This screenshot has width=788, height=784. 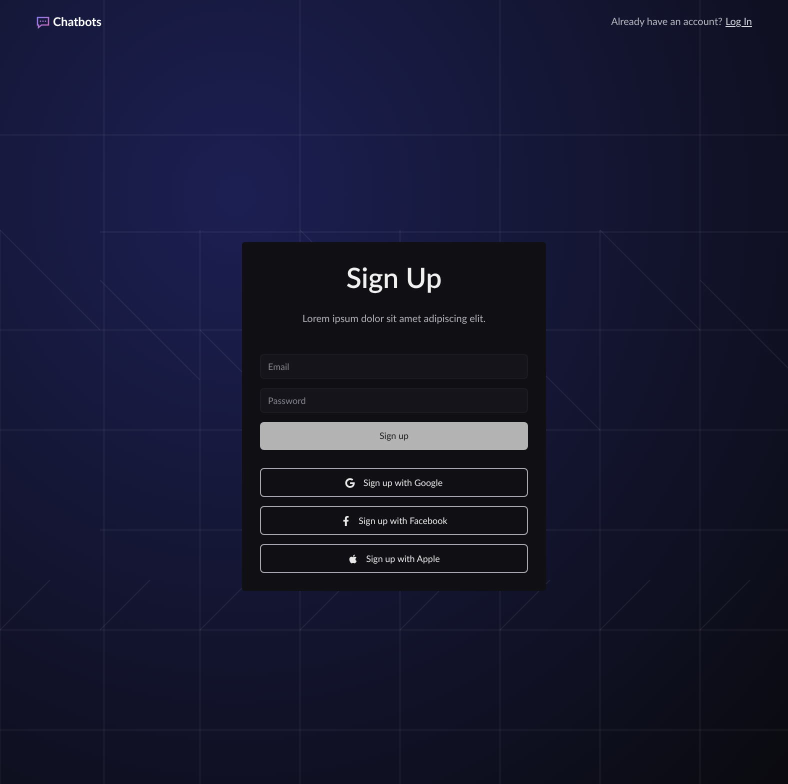 What do you see at coordinates (394, 277) in the screenshot?
I see `signup-title: Sign Up` at bounding box center [394, 277].